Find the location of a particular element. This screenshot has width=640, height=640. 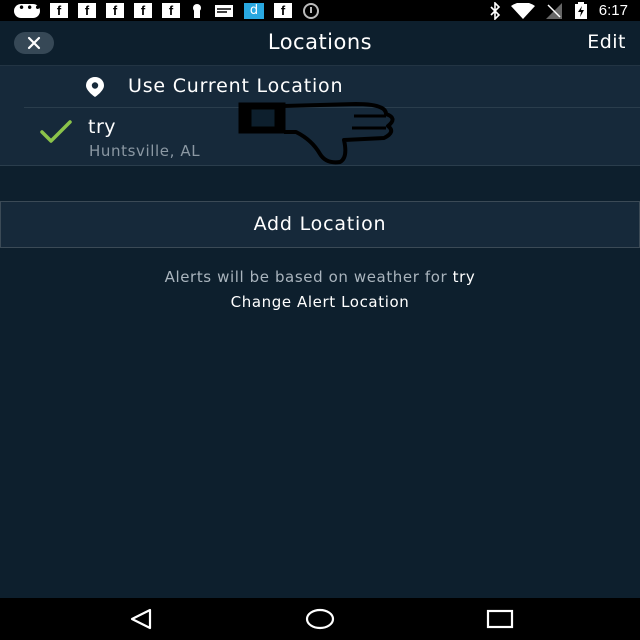

thumbs-down-icon is located at coordinates (316, 133).